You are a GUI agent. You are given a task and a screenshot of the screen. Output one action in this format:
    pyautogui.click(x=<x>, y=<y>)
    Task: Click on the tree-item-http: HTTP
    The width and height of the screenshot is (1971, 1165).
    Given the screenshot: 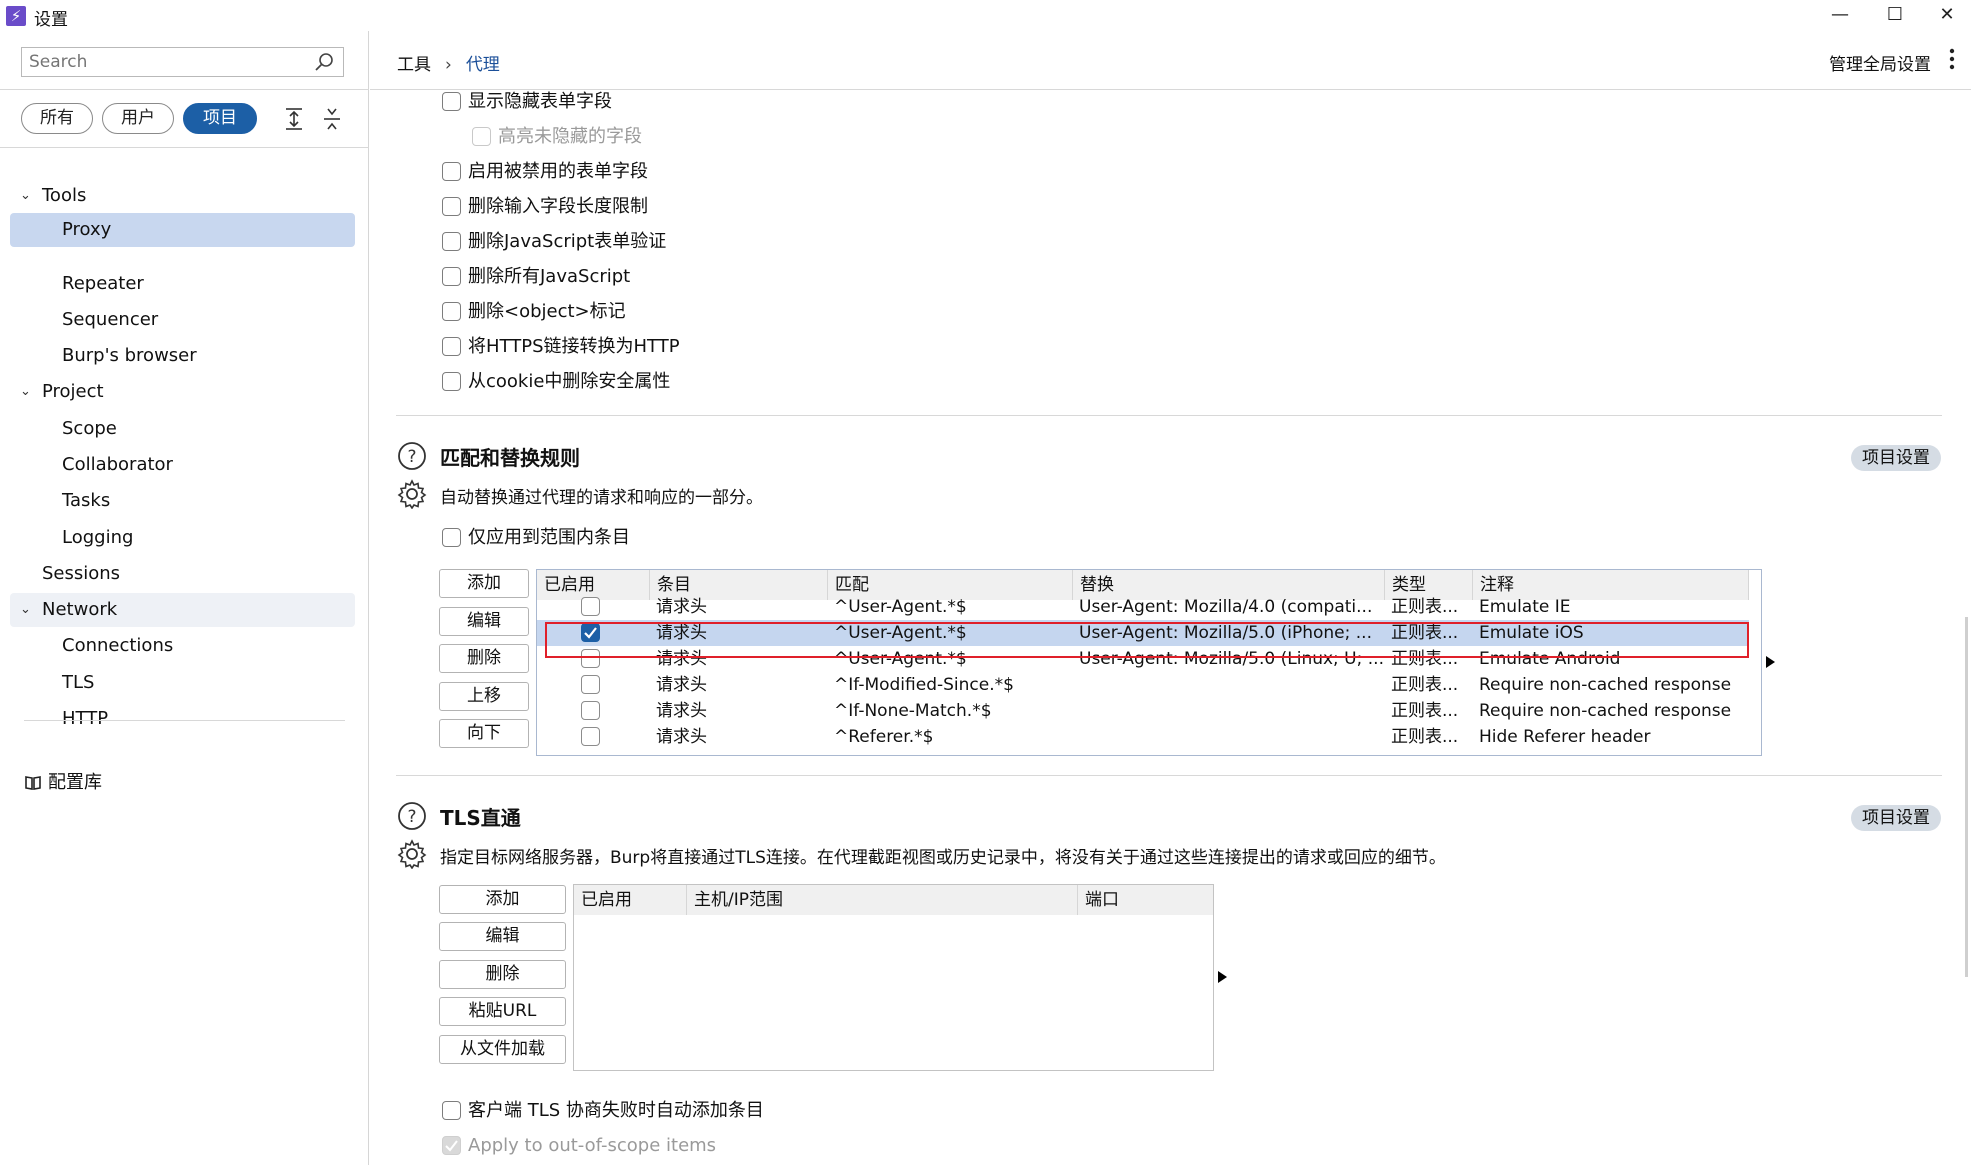 What is the action you would take?
    pyautogui.click(x=182, y=719)
    